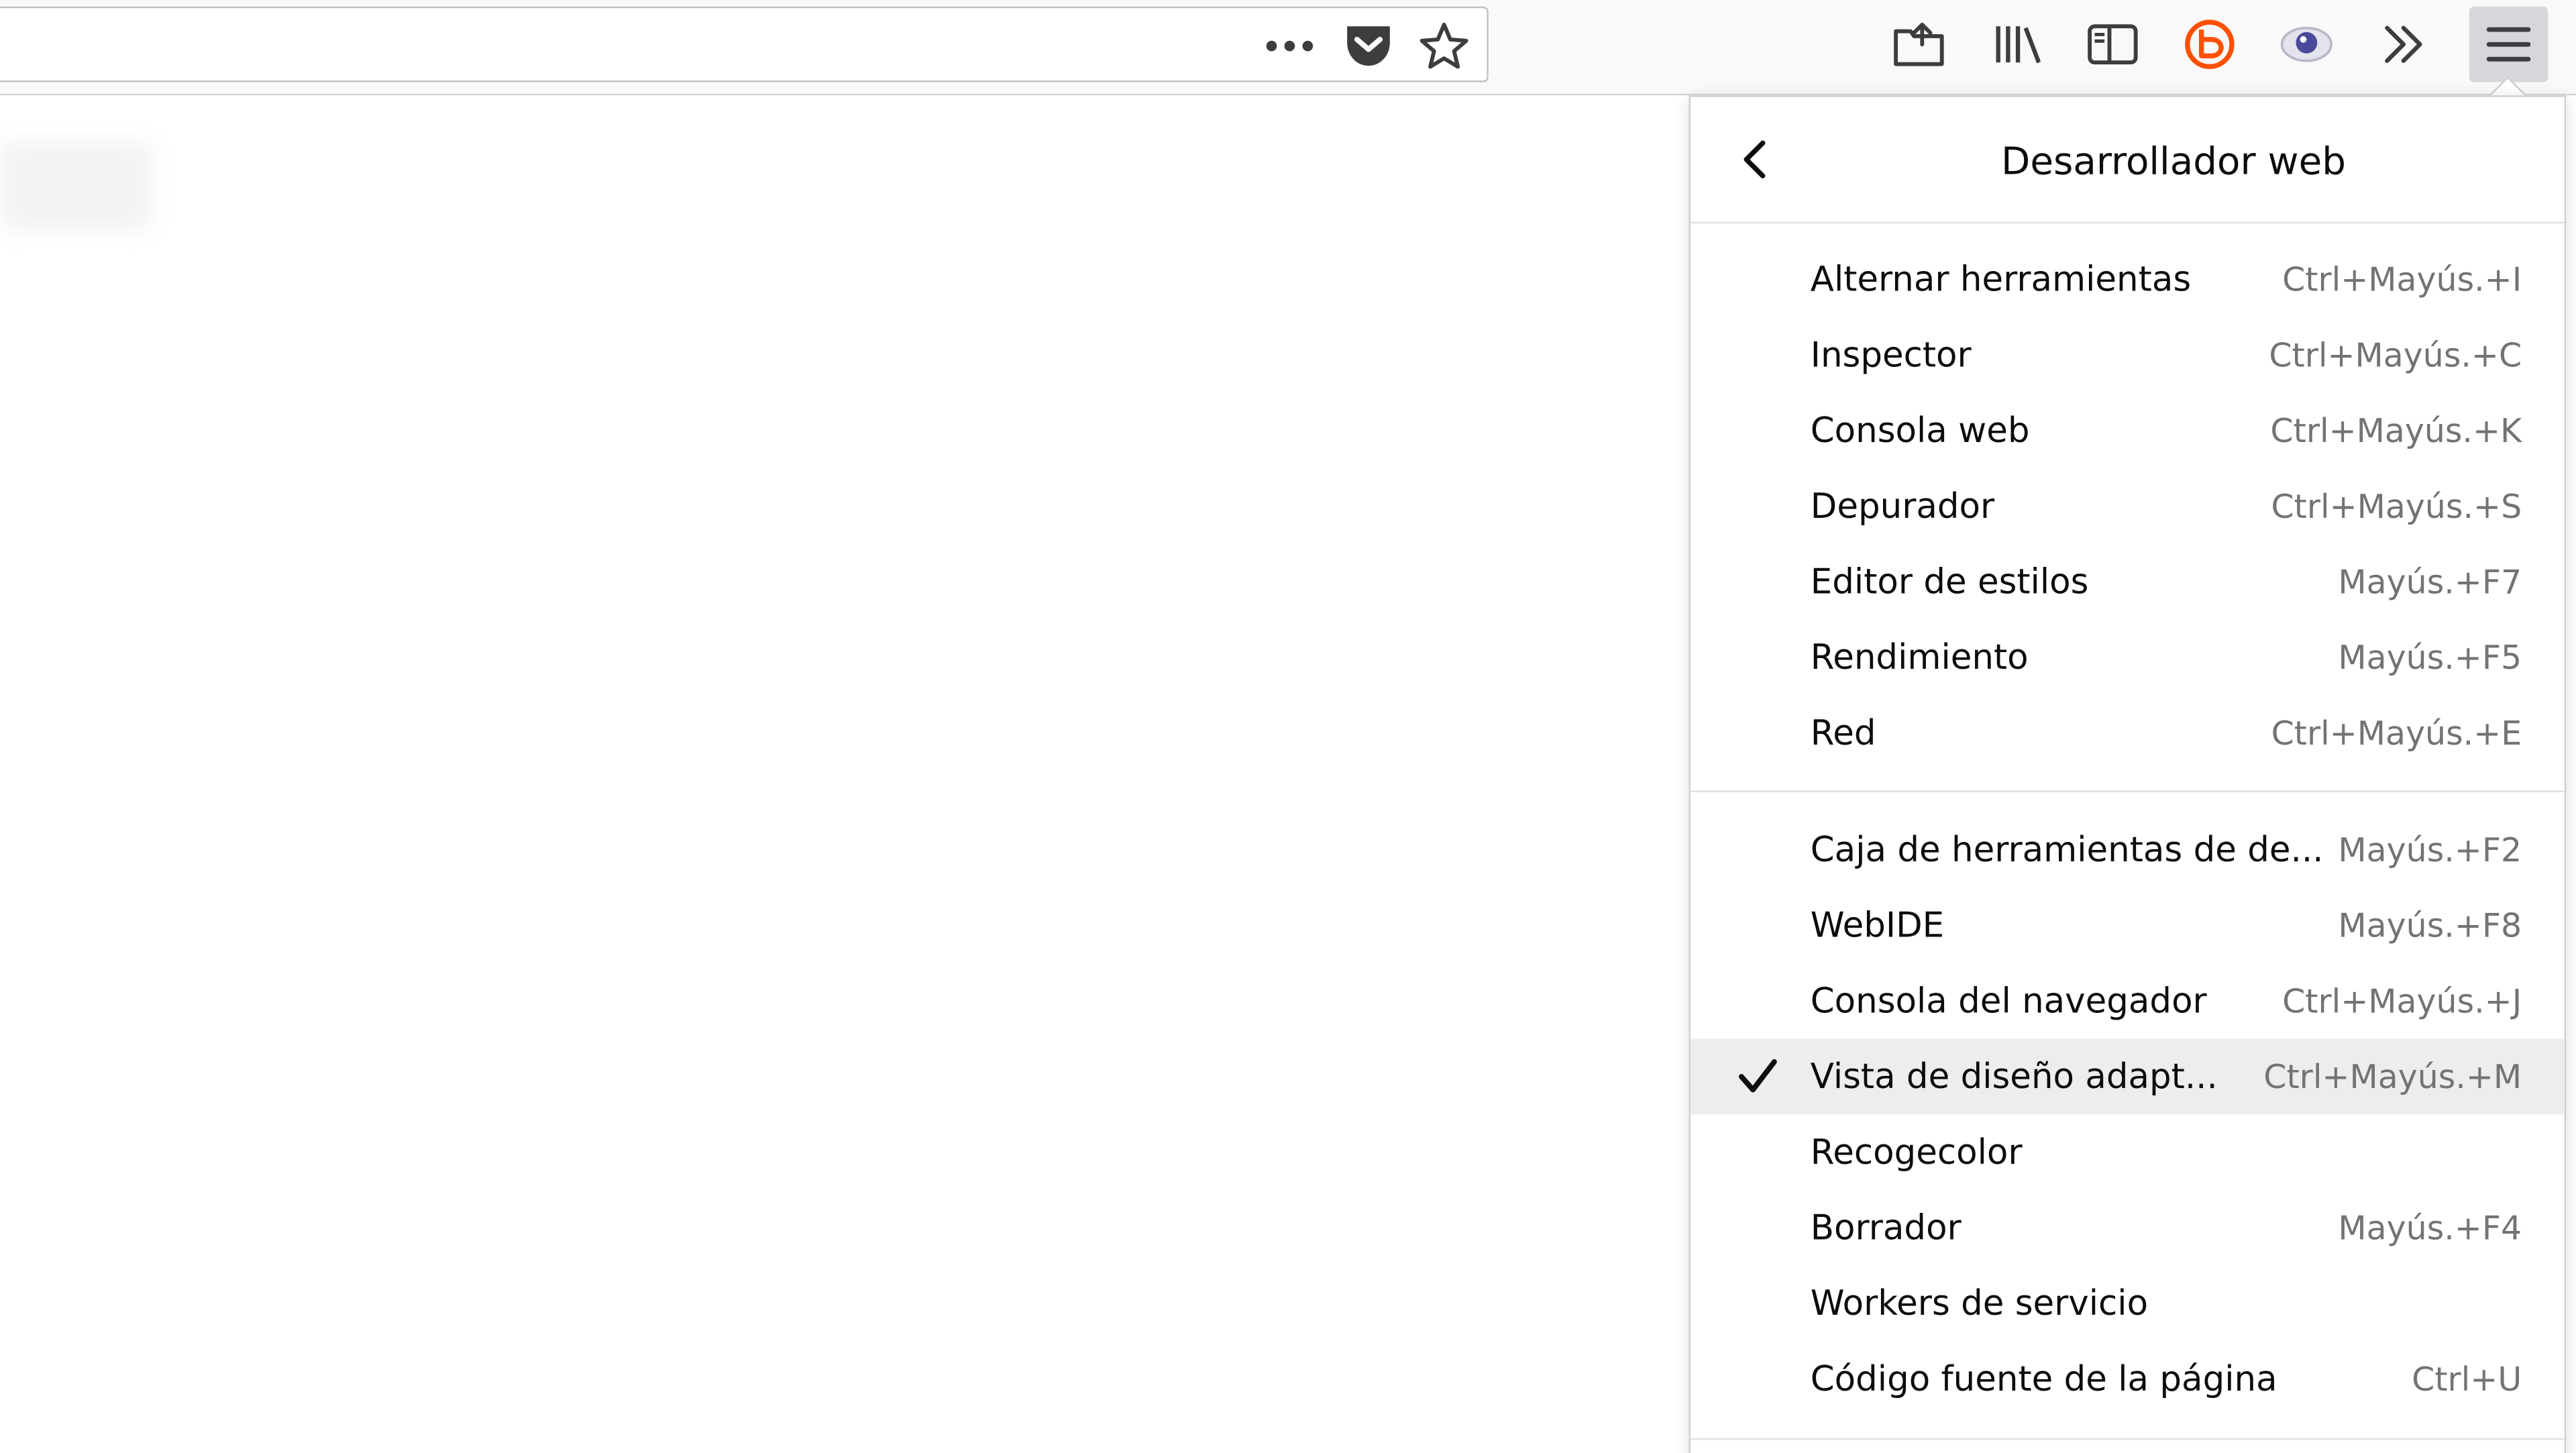 The height and width of the screenshot is (1453, 2576). What do you see at coordinates (2508, 44) in the screenshot?
I see `hamburger-menu-icon` at bounding box center [2508, 44].